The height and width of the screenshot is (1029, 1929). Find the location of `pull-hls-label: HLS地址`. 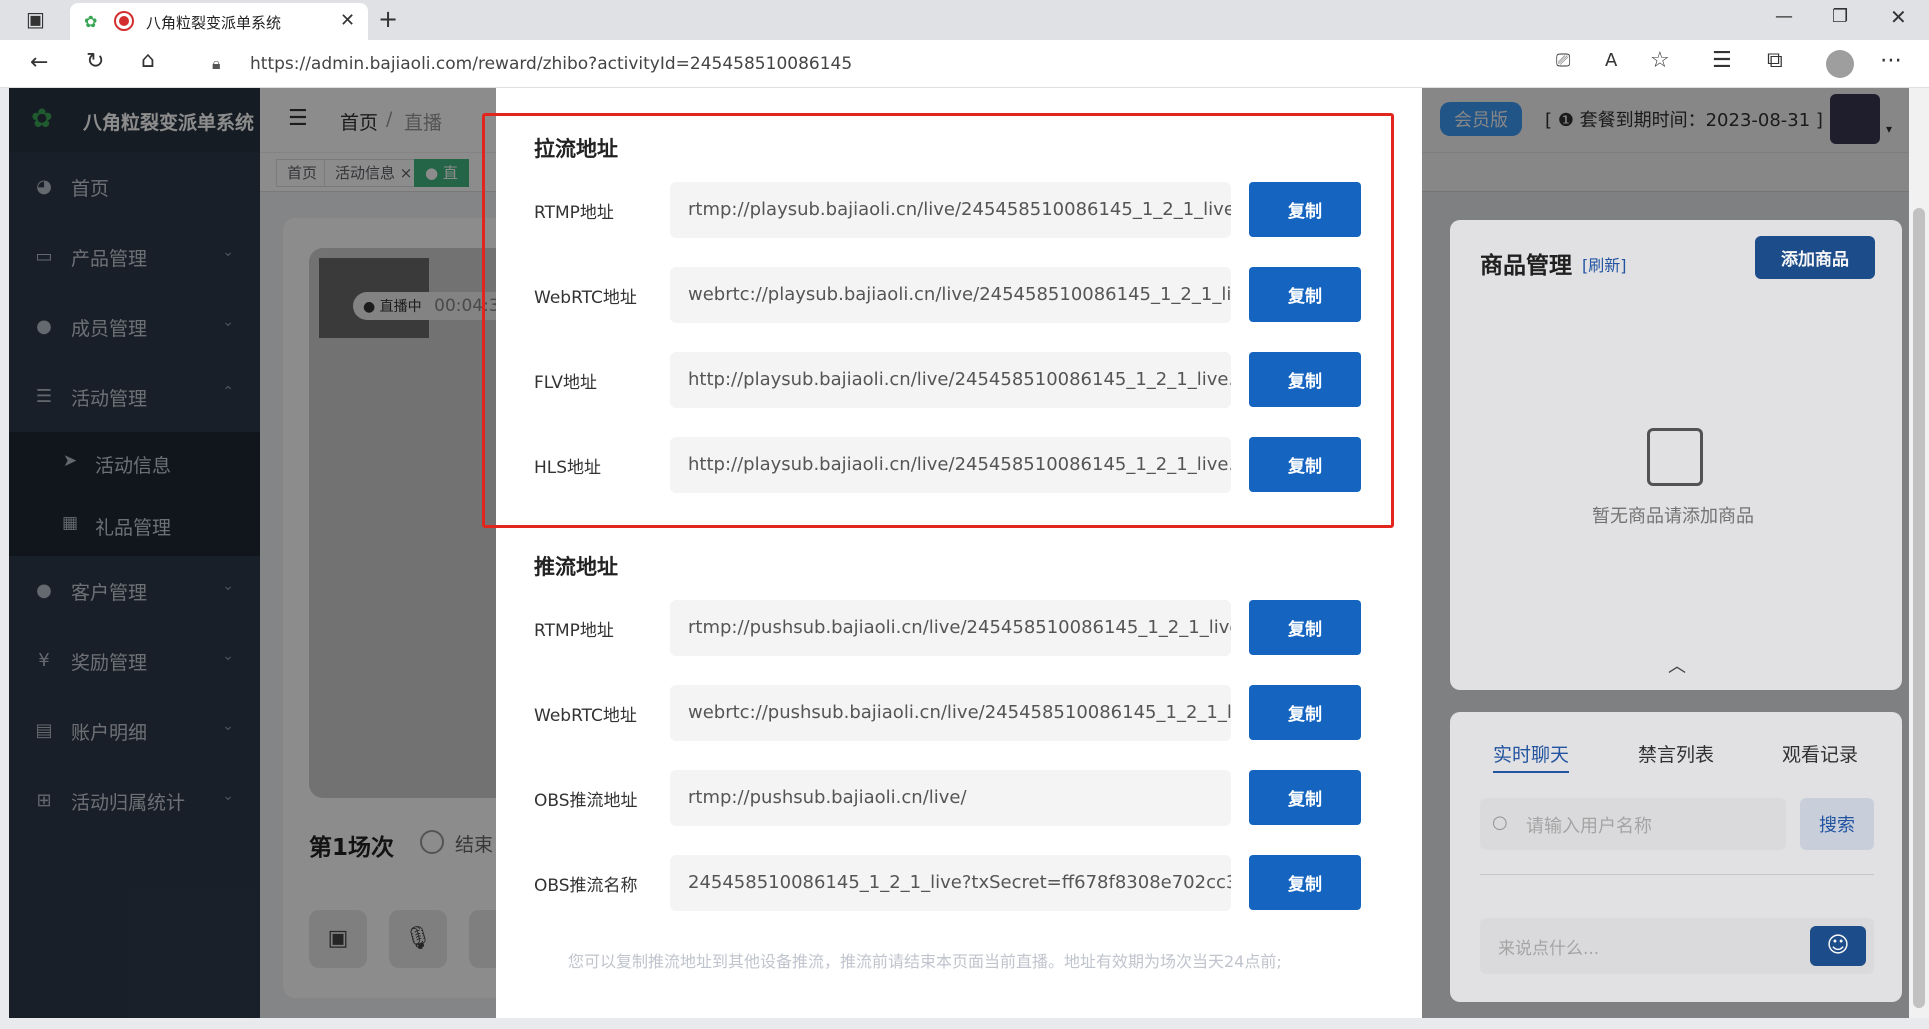

pull-hls-label: HLS地址 is located at coordinates (568, 468).